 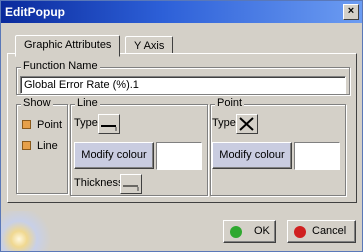 I want to click on tab-label: Graphic Attributes, so click(x=68, y=45).